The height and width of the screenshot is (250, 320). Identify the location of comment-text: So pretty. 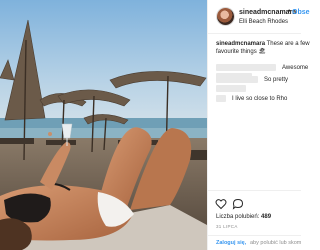
(276, 80).